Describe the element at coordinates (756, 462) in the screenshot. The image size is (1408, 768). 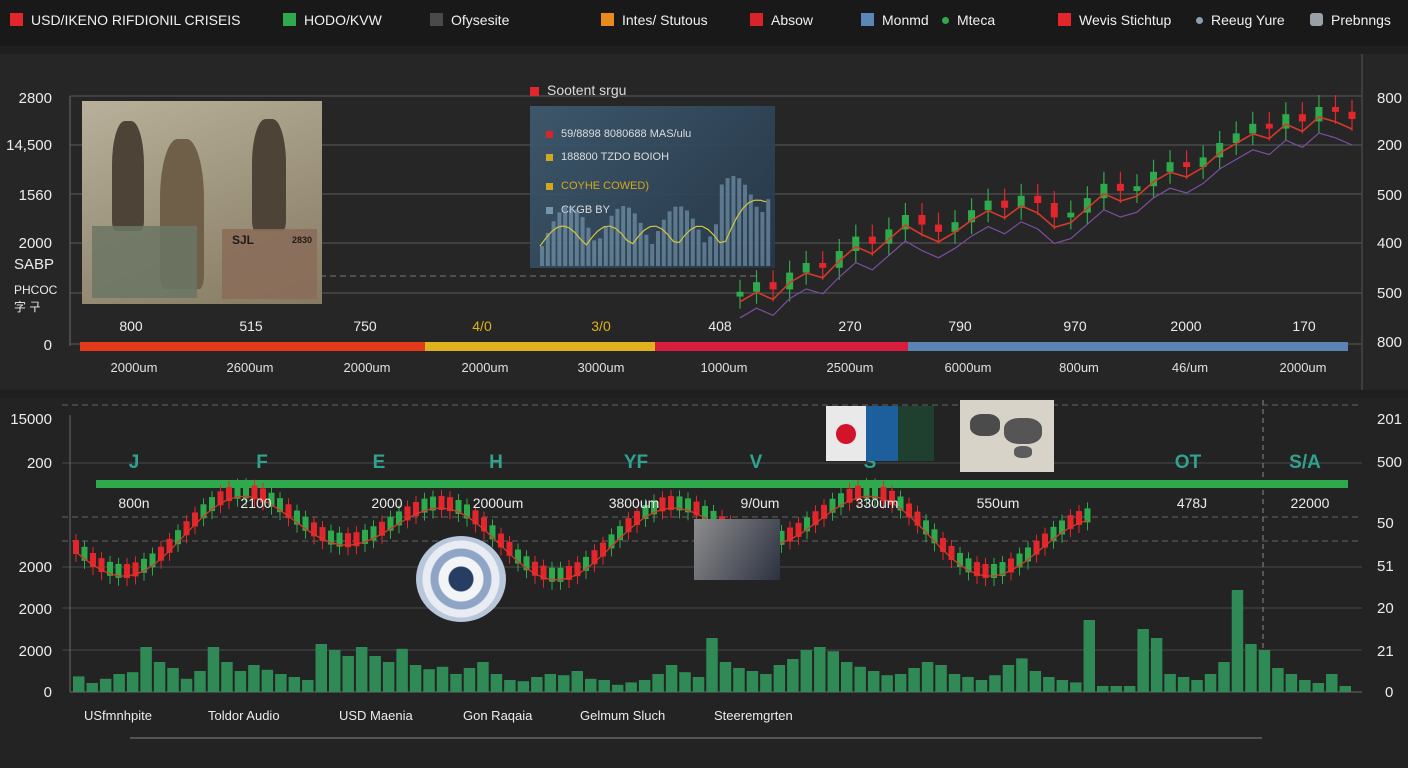
I see `series-letter: V` at that location.